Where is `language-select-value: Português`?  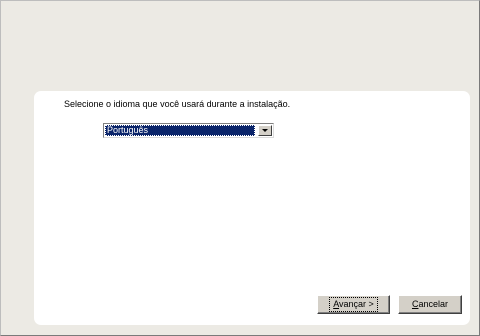
language-select-value: Português is located at coordinates (180, 130).